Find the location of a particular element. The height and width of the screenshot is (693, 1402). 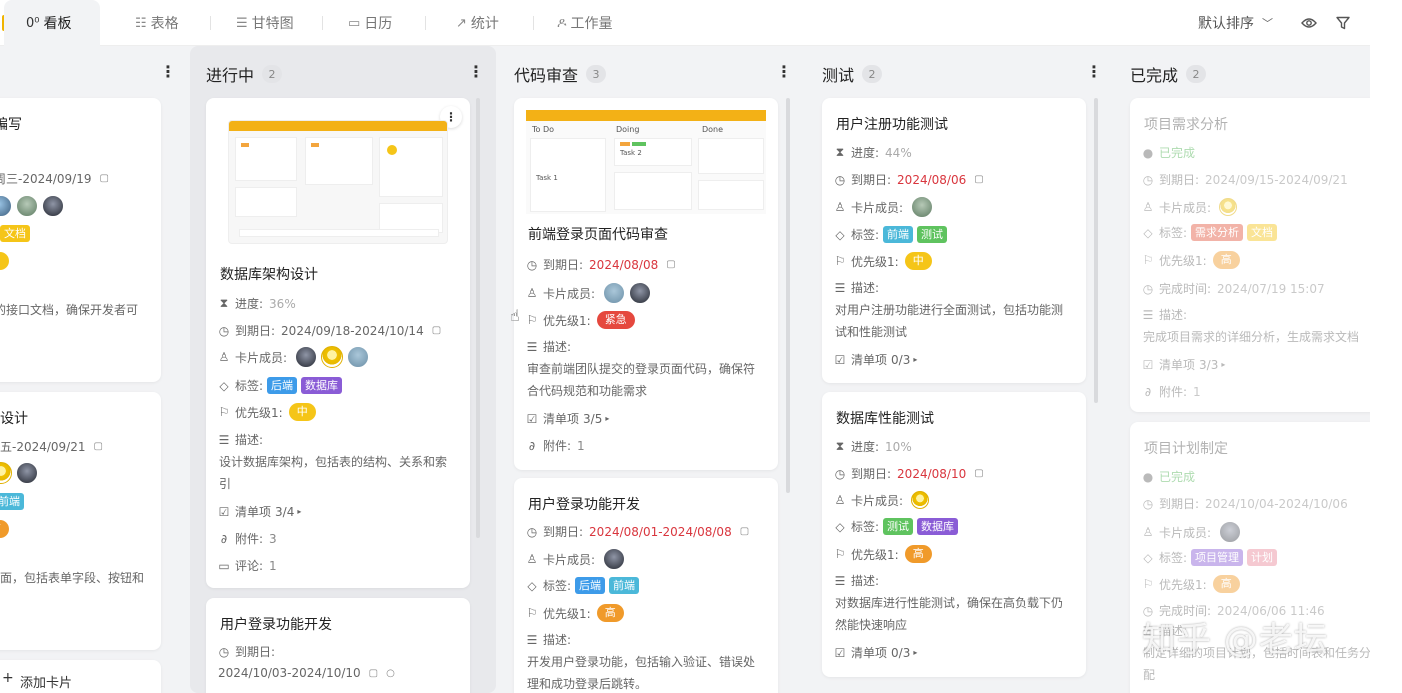

card-attachments-row: ∂ 附件: 1 is located at coordinates (554, 445).